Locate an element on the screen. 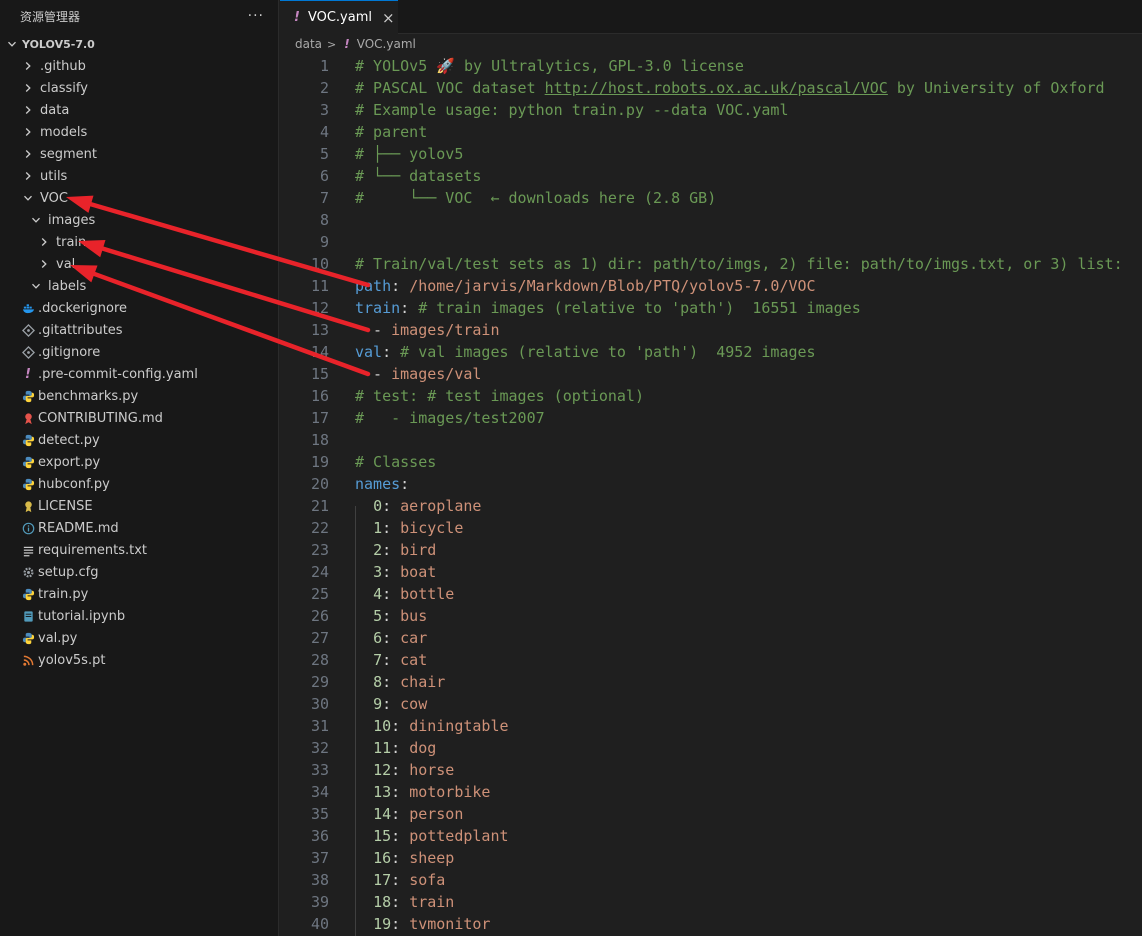 This screenshot has height=936, width=1142. more-actions-icon: ··· is located at coordinates (256, 16).